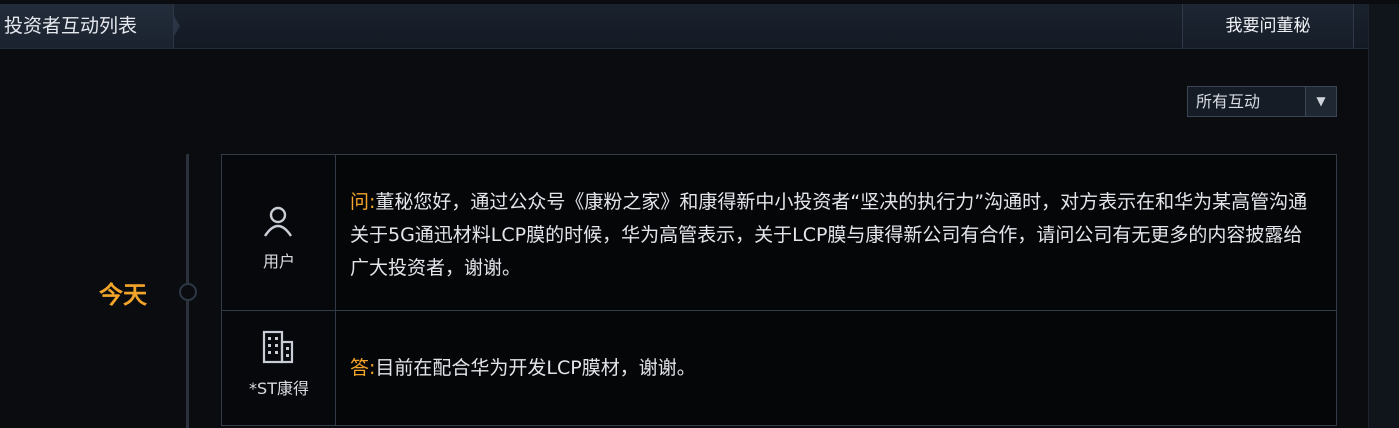 The height and width of the screenshot is (428, 1399). What do you see at coordinates (535, 368) in the screenshot?
I see `answer-body: 目前在配合华为开发LCP膜材，谢谢。` at bounding box center [535, 368].